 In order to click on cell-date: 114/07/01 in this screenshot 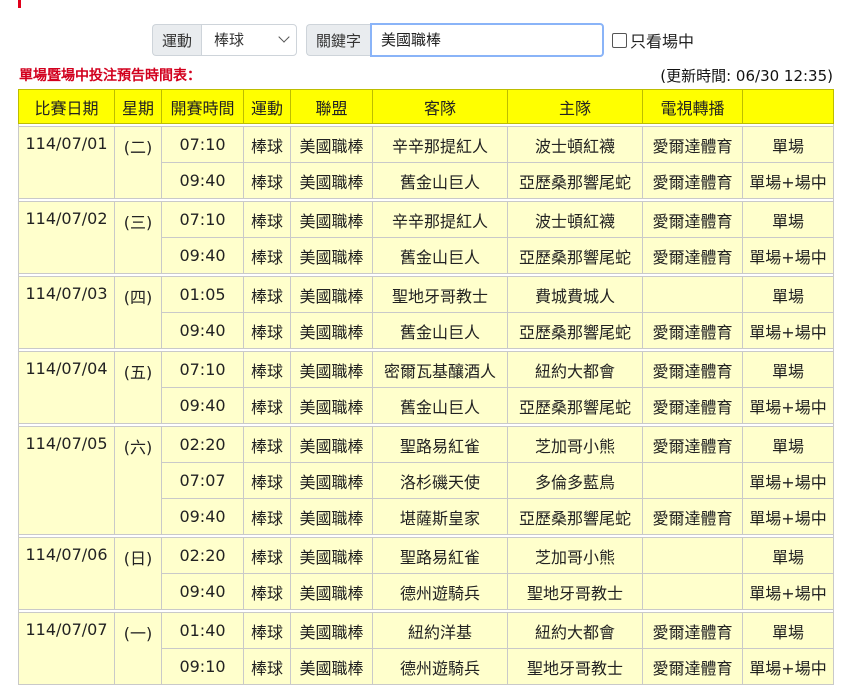, I will do `click(66, 162)`.